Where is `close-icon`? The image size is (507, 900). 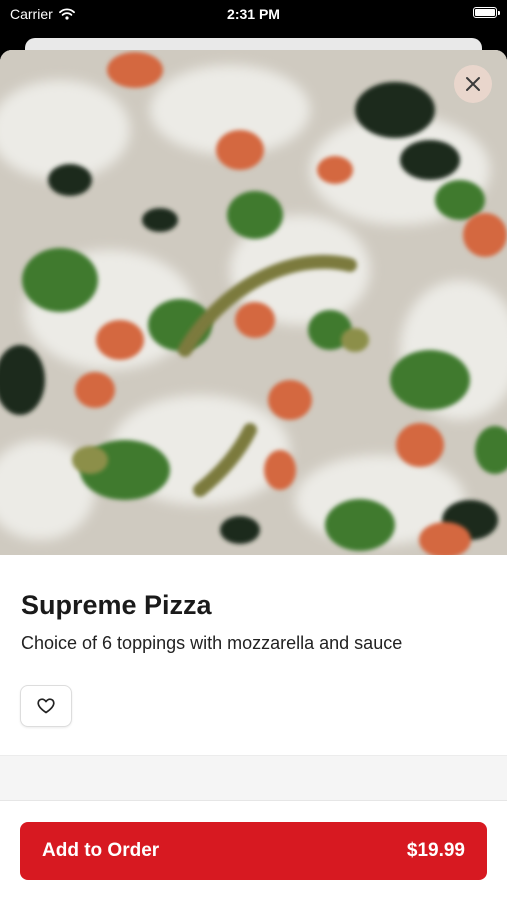
close-icon is located at coordinates (473, 84).